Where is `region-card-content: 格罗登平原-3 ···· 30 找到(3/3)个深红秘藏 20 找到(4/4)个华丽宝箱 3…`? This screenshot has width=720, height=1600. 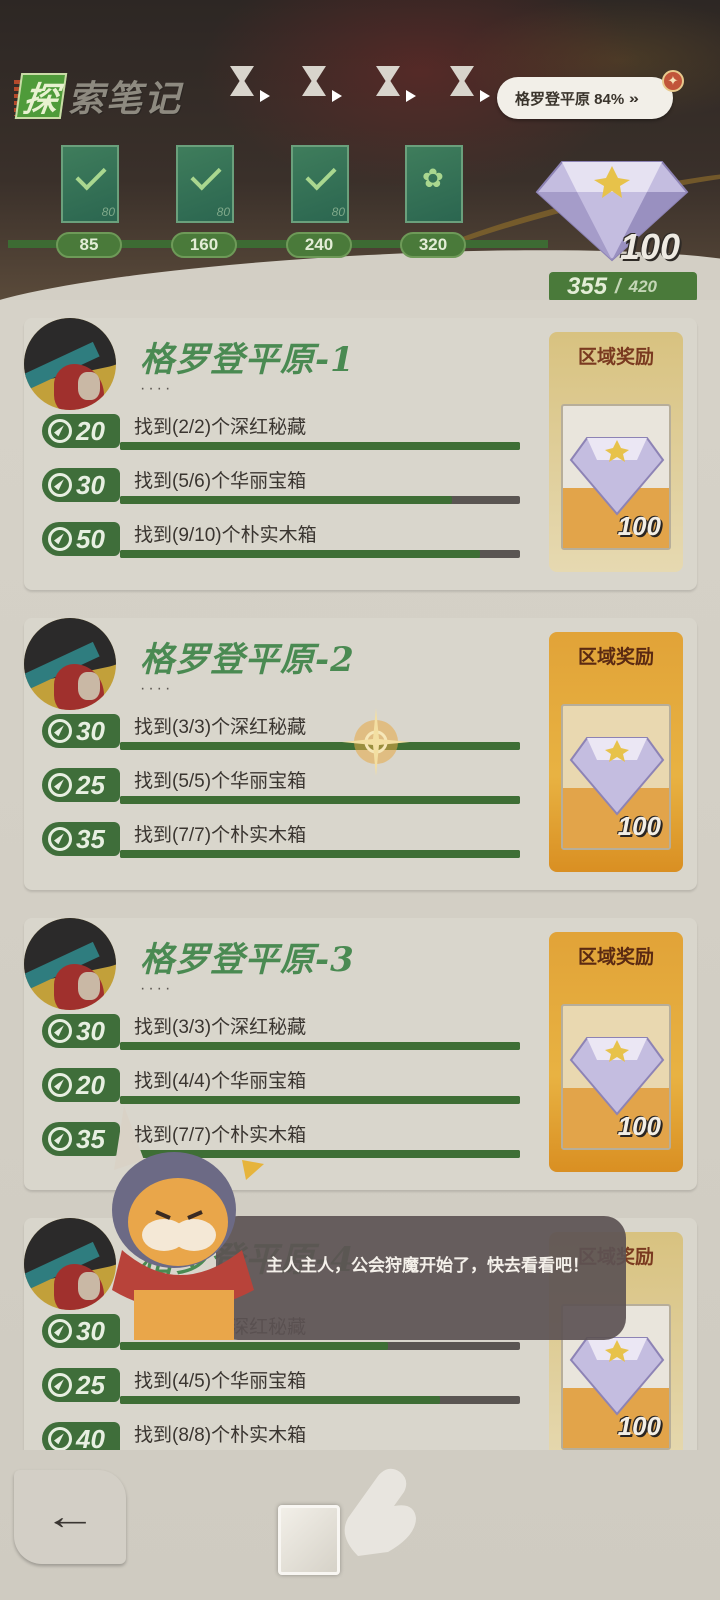
region-card-content: 格罗登平原-3 ···· 30 找到(3/3)个深红秘藏 20 找到(4/4)个华丽宝箱 3… is located at coordinates (284, 1054).